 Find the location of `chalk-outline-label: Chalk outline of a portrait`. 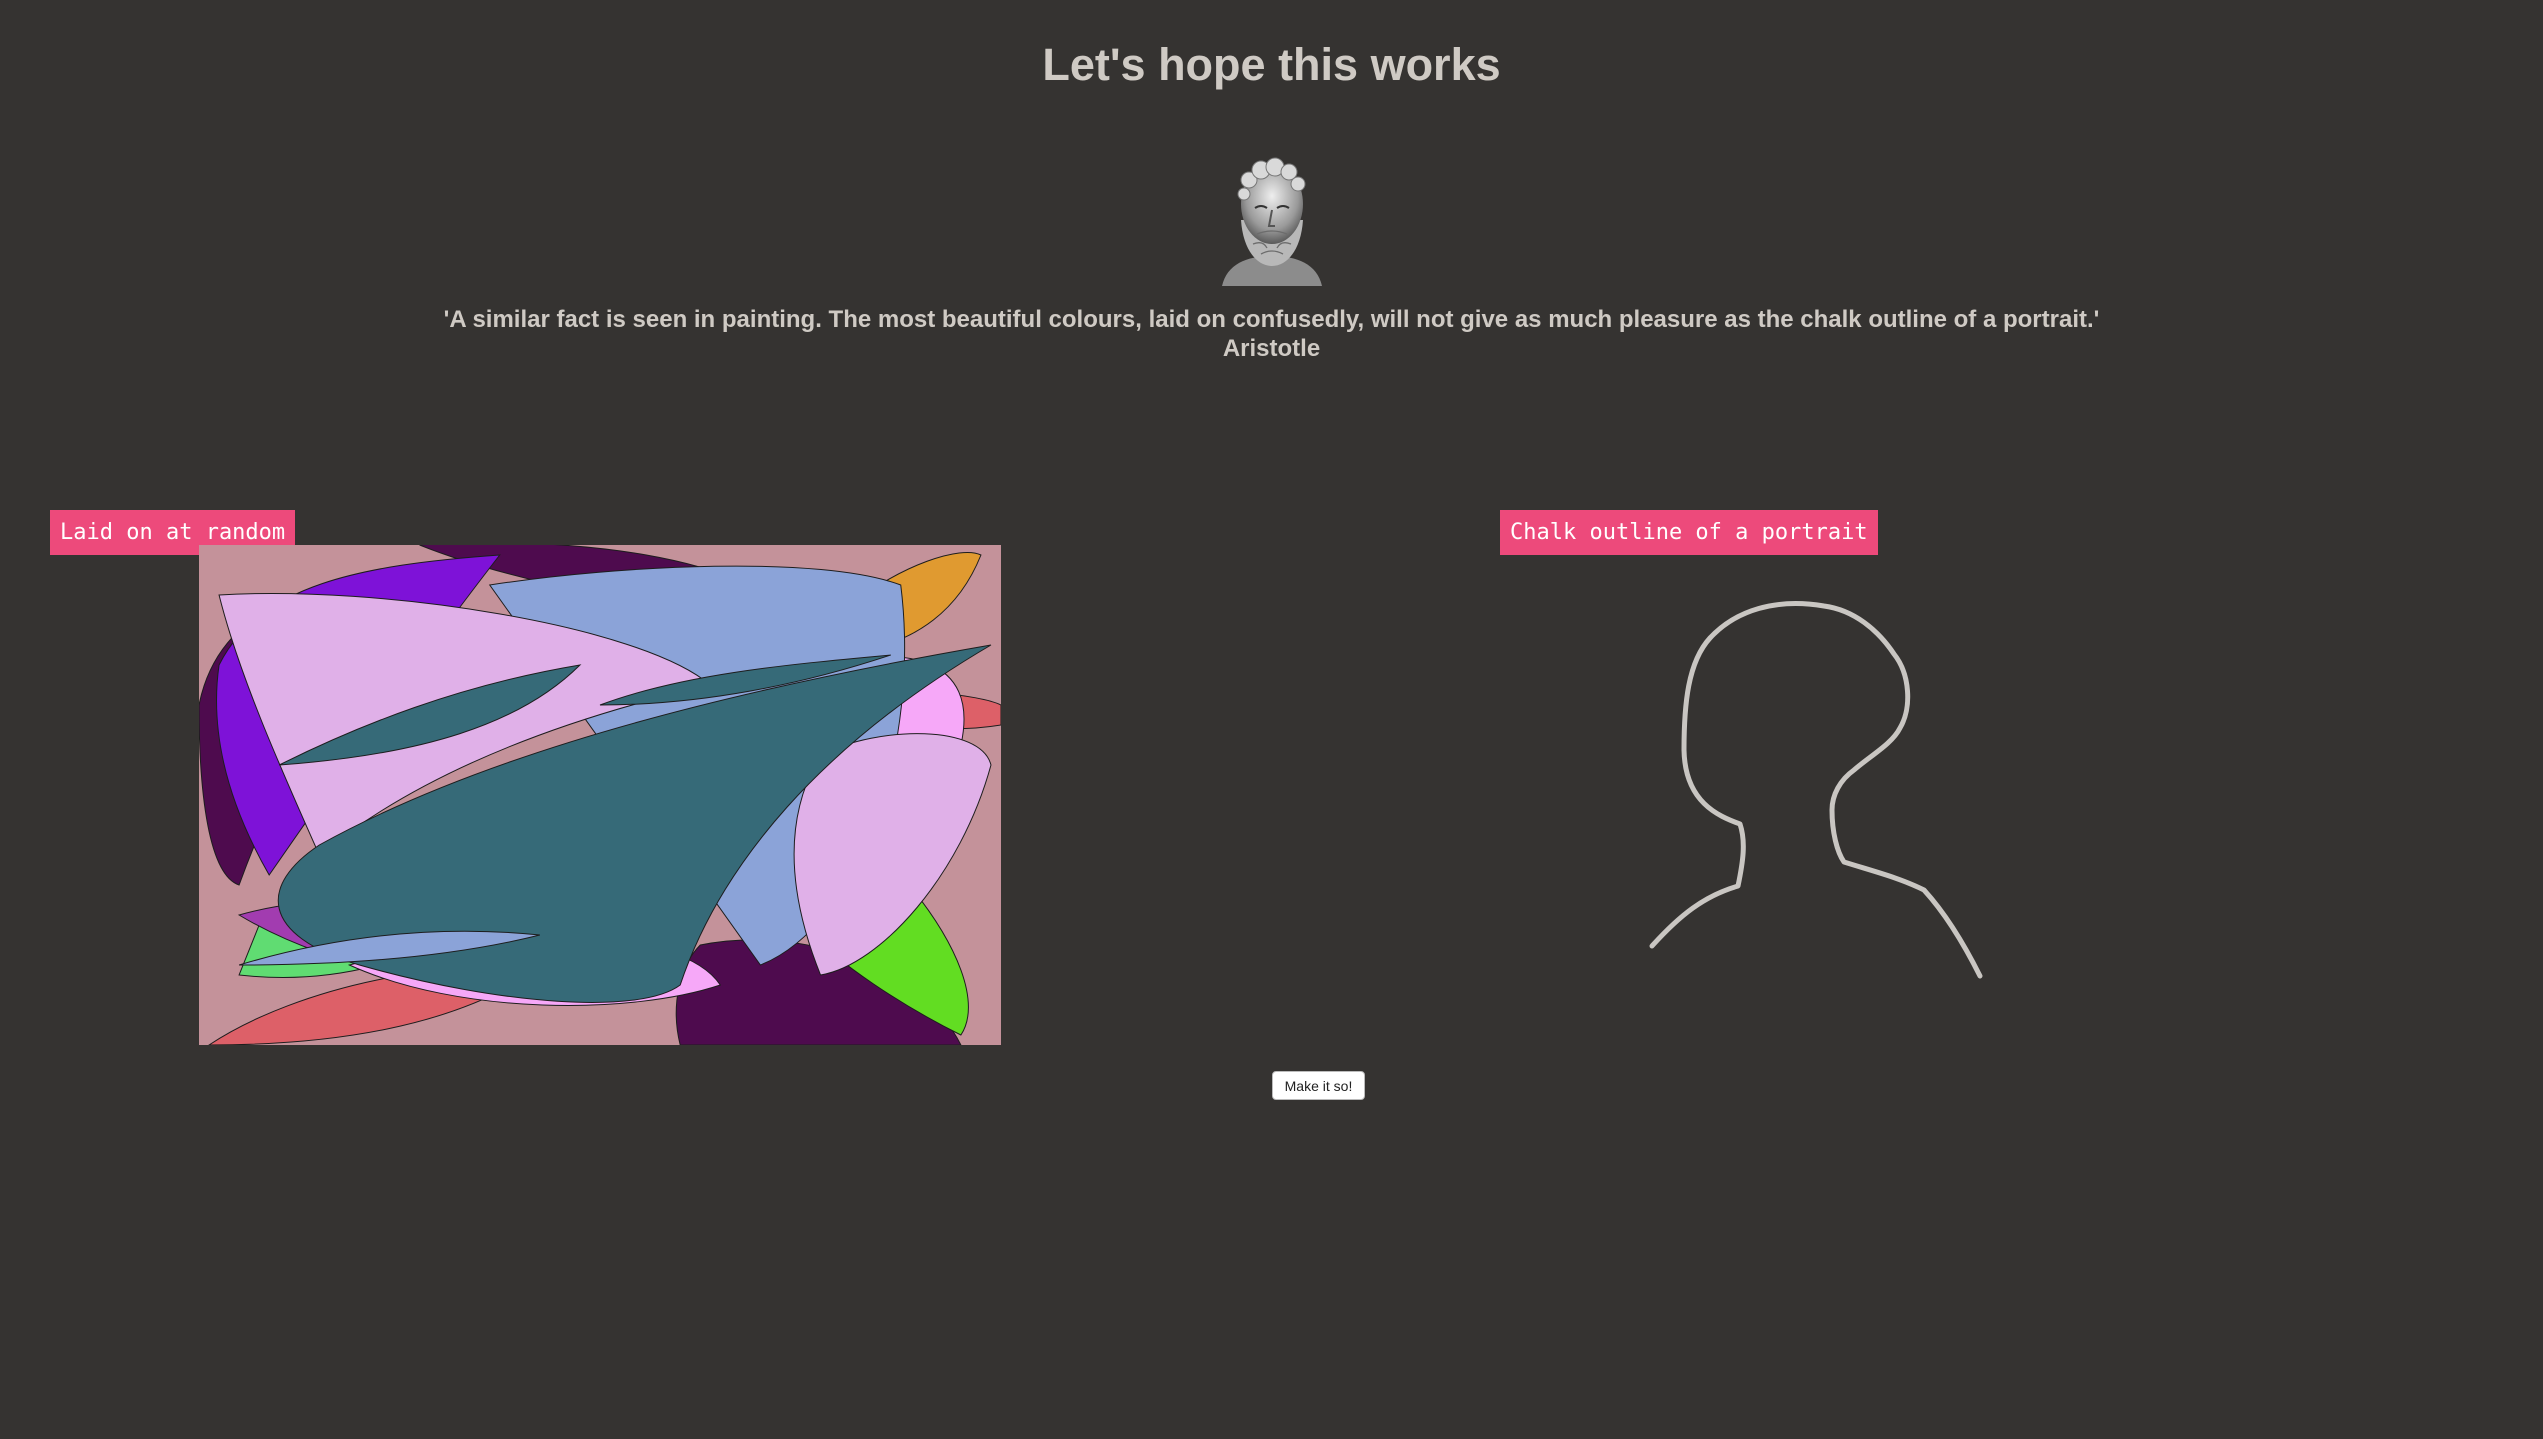

chalk-outline-label: Chalk outline of a portrait is located at coordinates (1689, 532).